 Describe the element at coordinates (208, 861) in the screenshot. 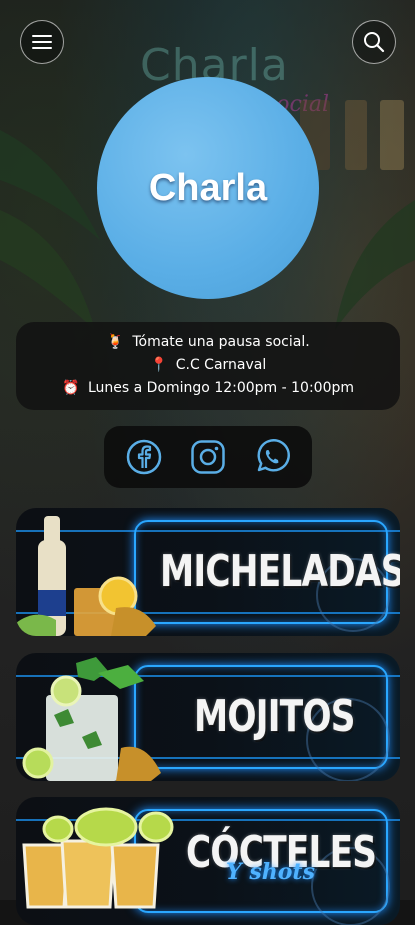

I see `category-card-cocteles: CÓCTELES Y shots` at that location.